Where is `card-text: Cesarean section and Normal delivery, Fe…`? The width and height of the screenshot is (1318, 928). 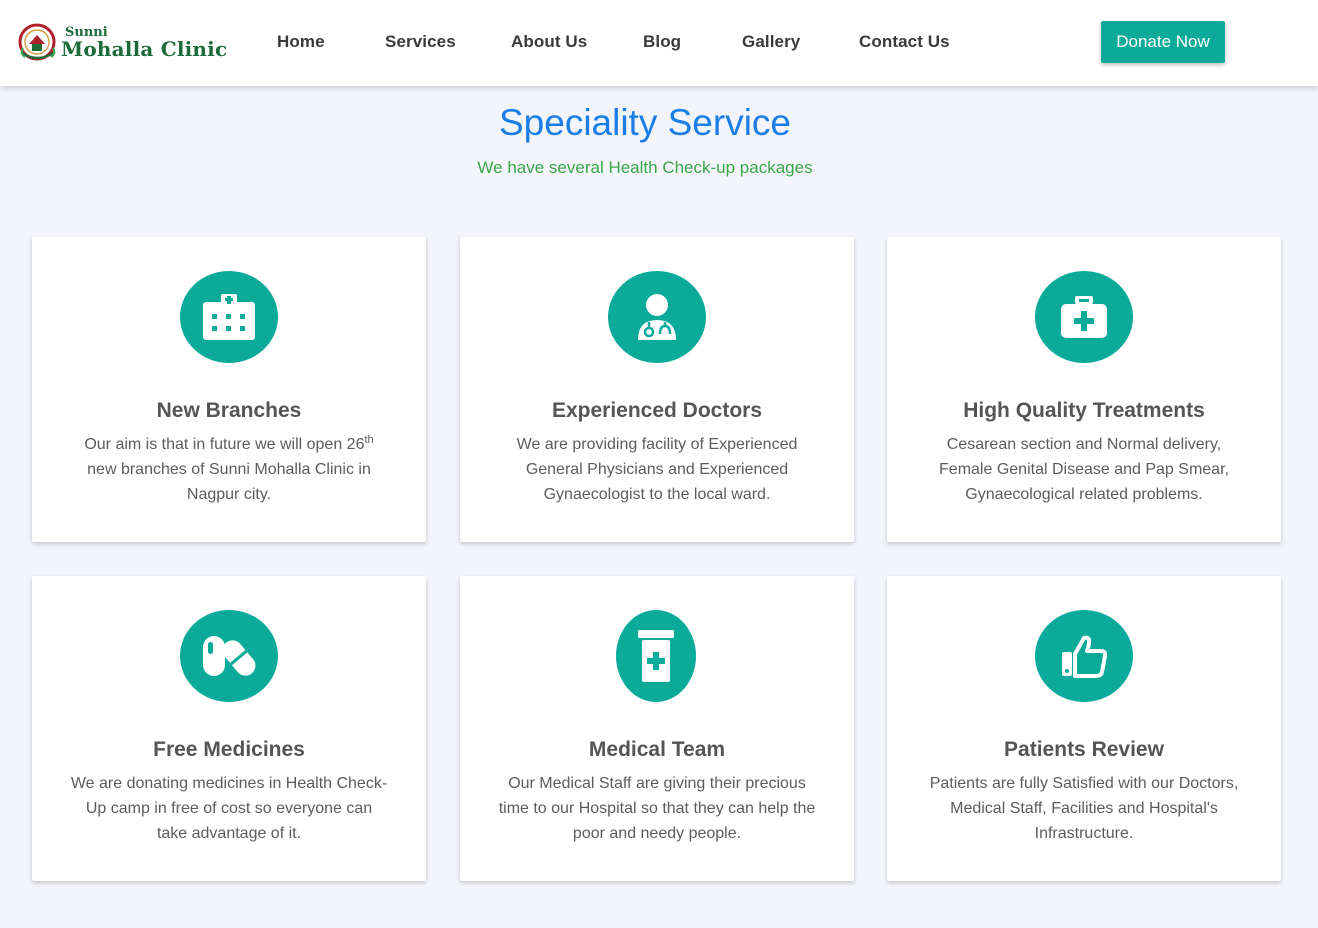
card-text: Cesarean section and Normal delivery, Fe… is located at coordinates (1084, 469).